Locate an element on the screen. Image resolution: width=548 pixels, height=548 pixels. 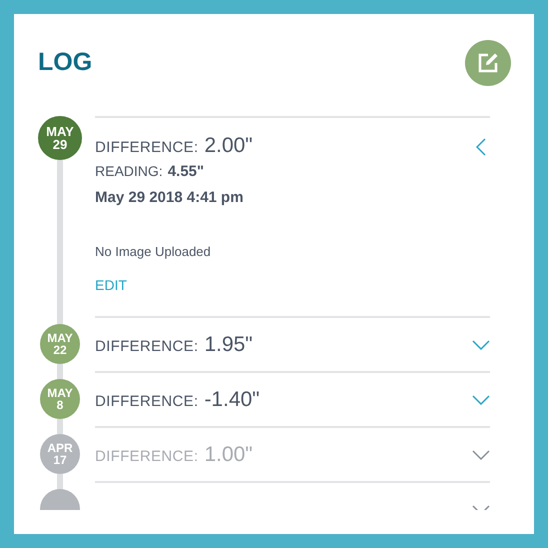
chevron-left-icon is located at coordinates (481, 147).